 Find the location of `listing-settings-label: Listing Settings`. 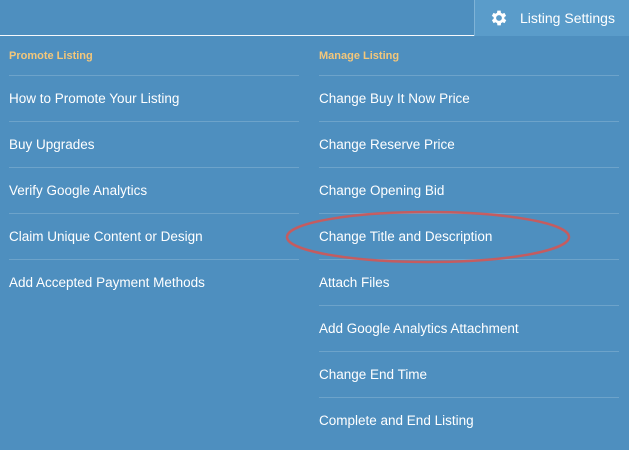

listing-settings-label: Listing Settings is located at coordinates (567, 18).